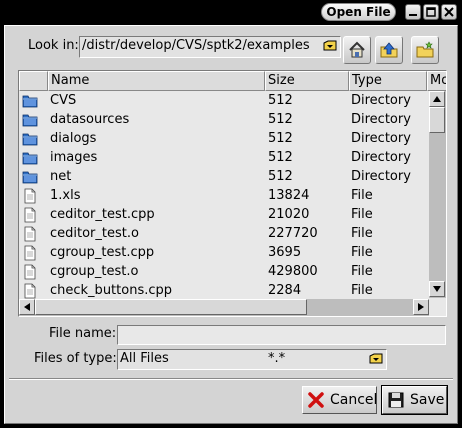  Describe the element at coordinates (436, 81) in the screenshot. I see `column-header-modified: Mo` at that location.